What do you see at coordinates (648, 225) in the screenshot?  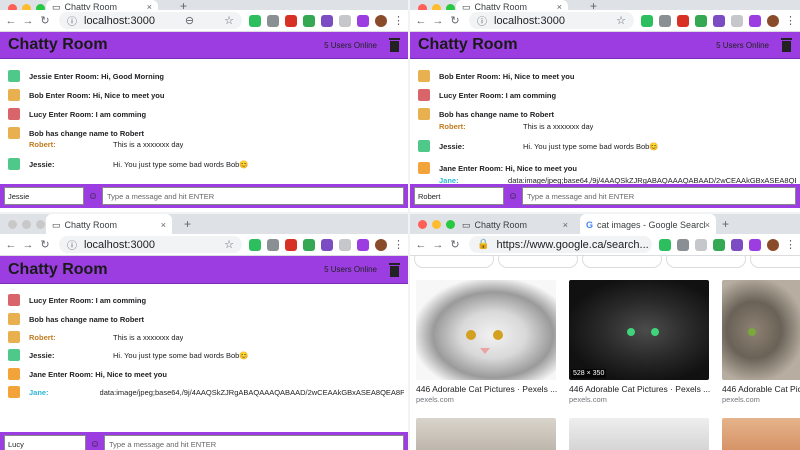 I see `tab-google-search: G cat images - Google Search ×` at bounding box center [648, 225].